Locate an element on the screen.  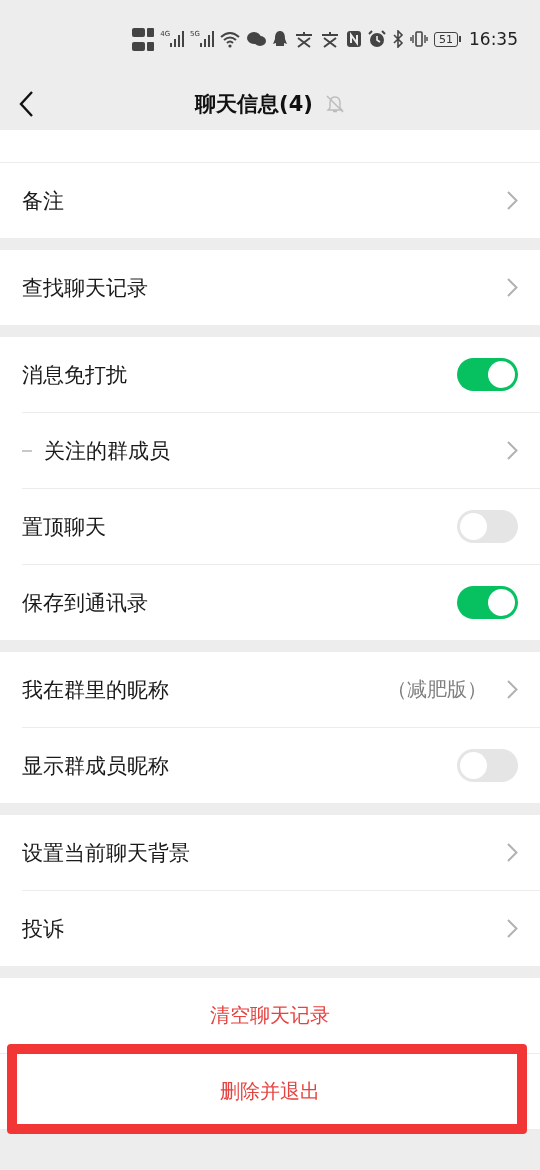
row-value: （减肥版） is located at coordinates (437, 689).